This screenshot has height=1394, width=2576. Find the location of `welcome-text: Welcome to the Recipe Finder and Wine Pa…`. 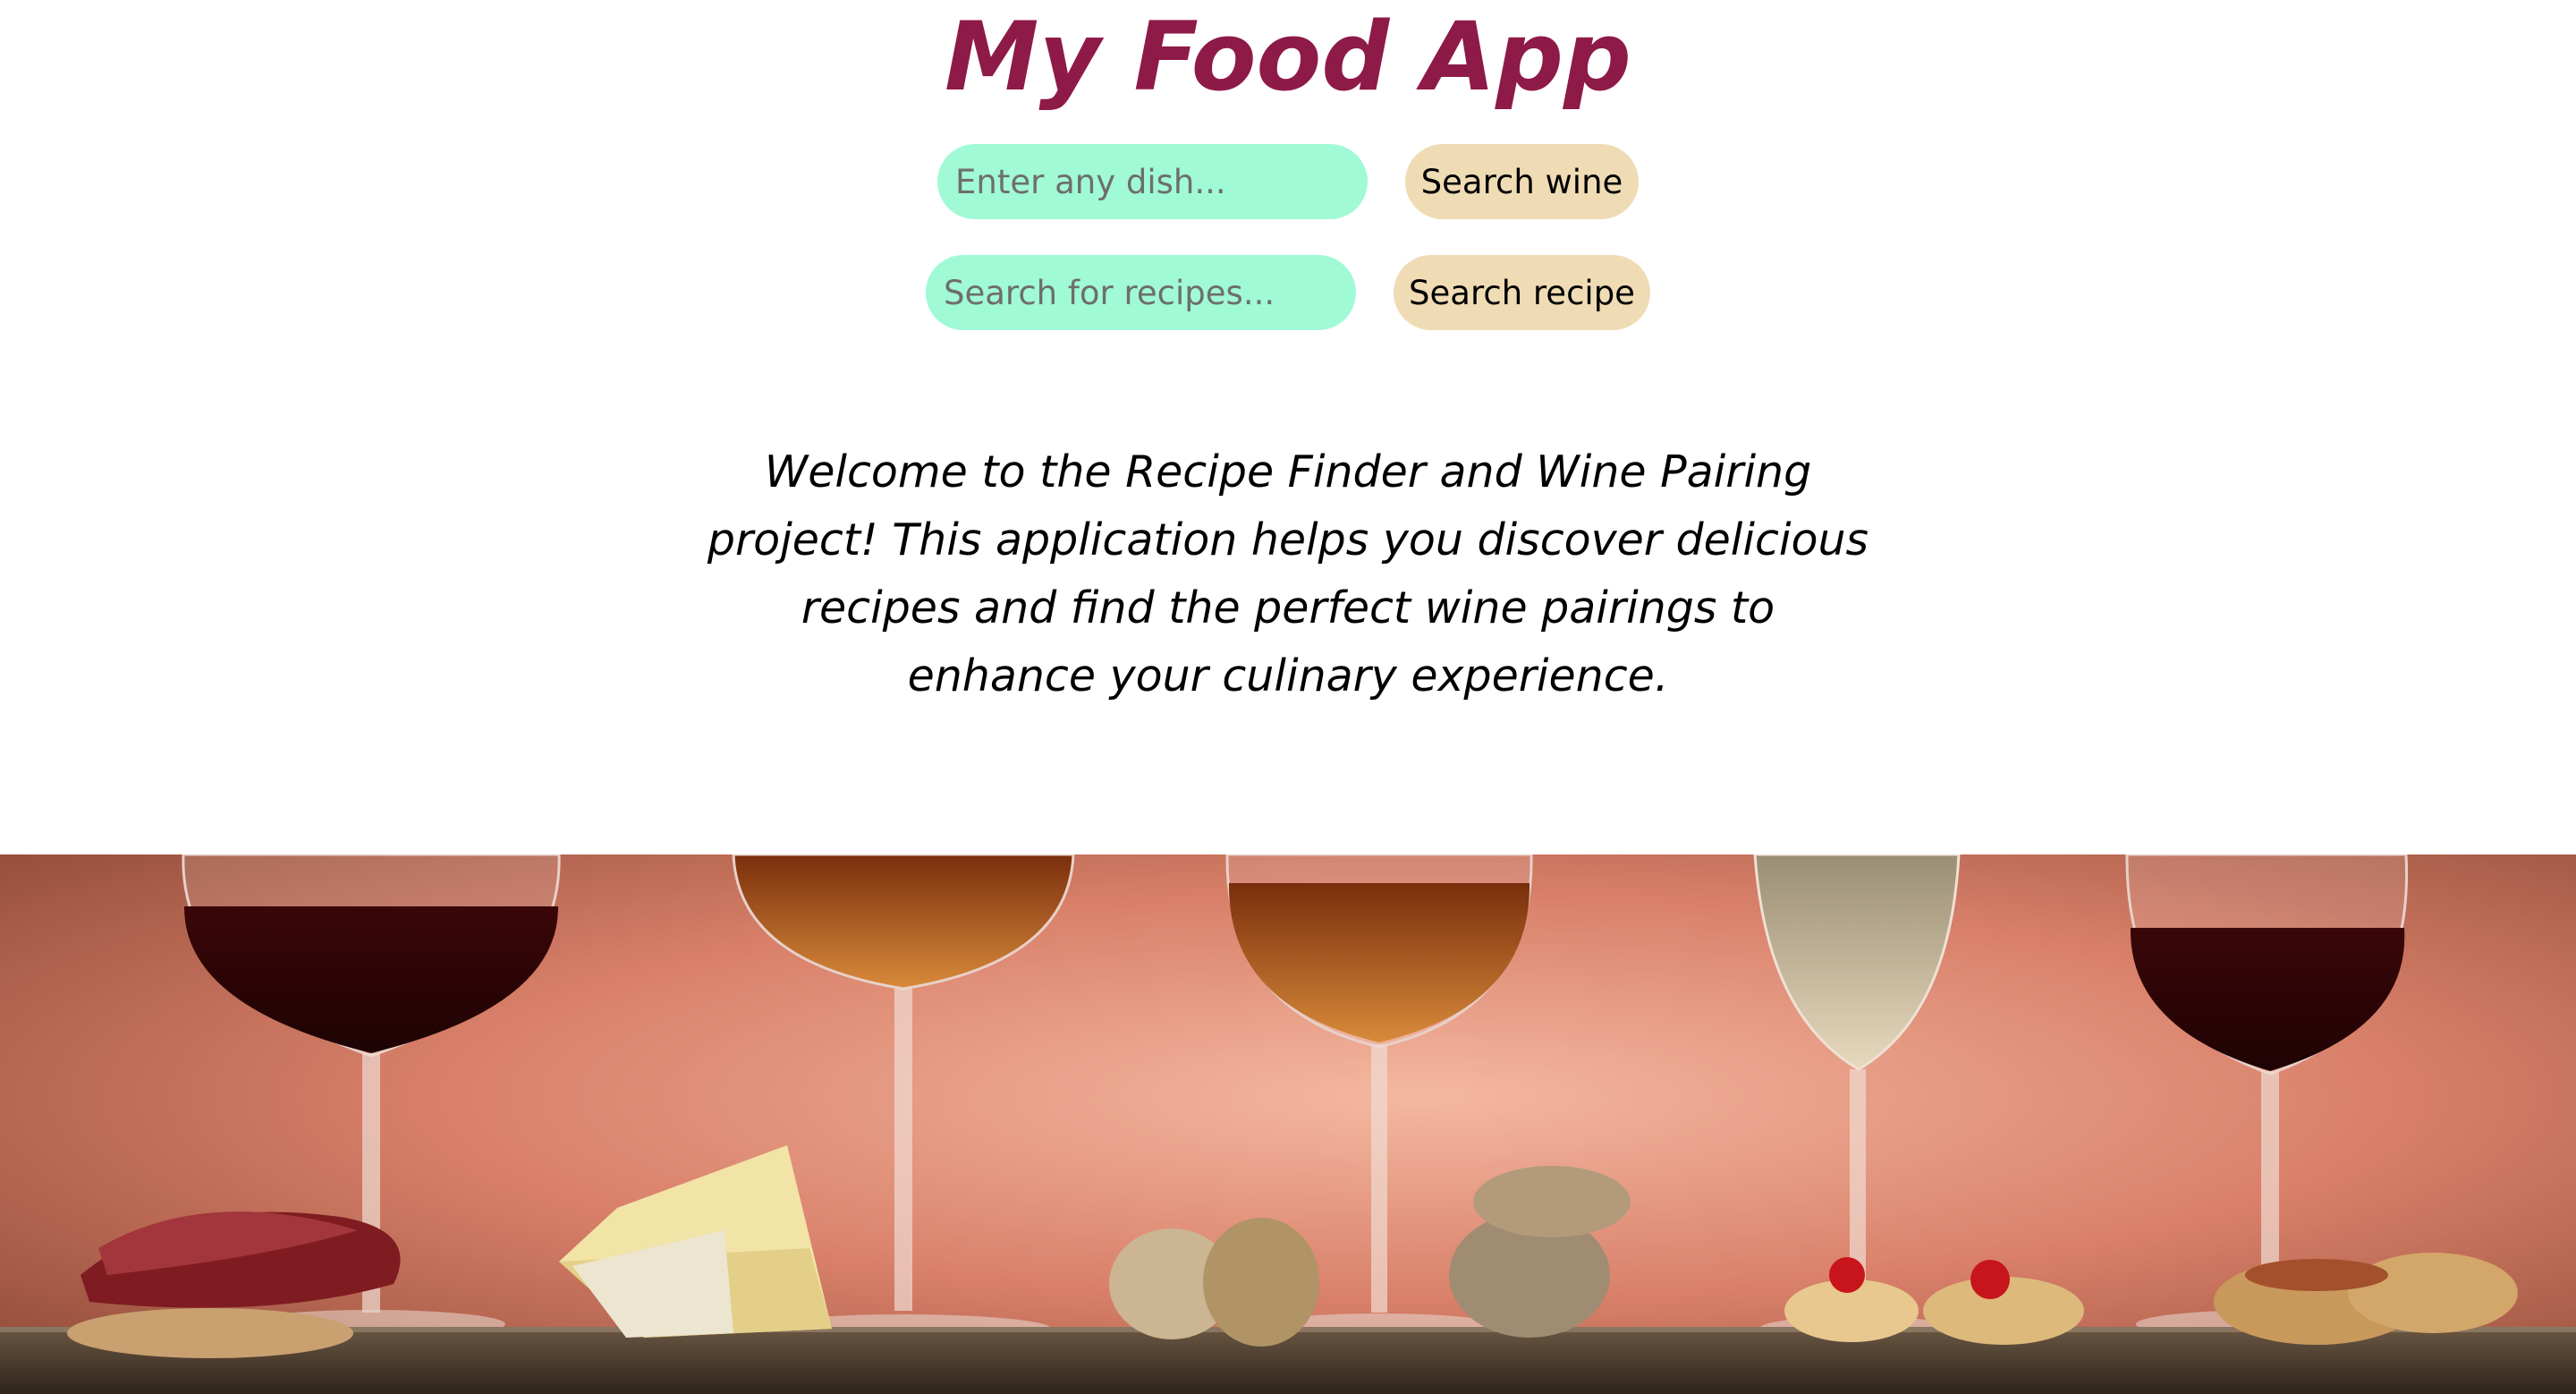

welcome-text: Welcome to the Recipe Finder and Wine Pa… is located at coordinates (1288, 573).